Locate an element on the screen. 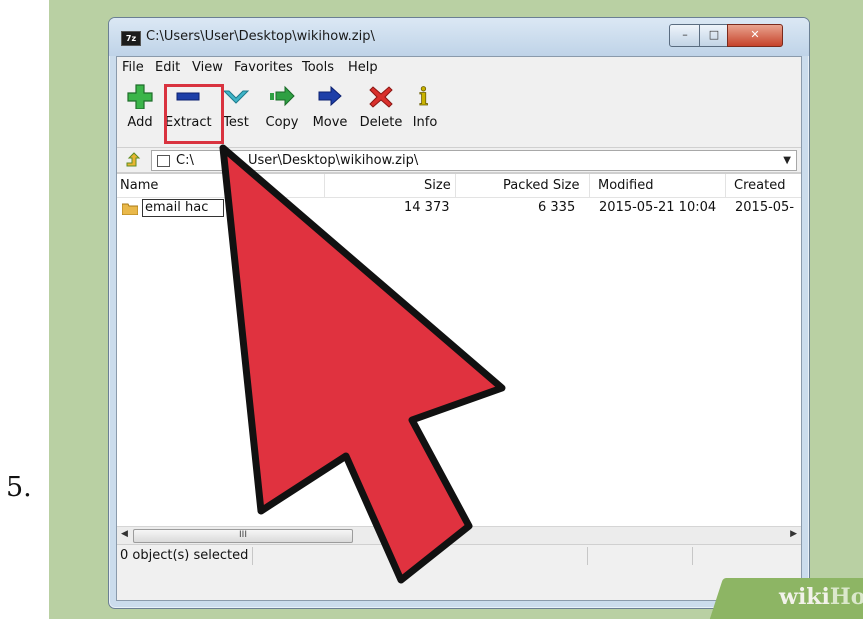 The image size is (863, 619). wikihow-watermark: wikiHow is located at coordinates (821, 597).